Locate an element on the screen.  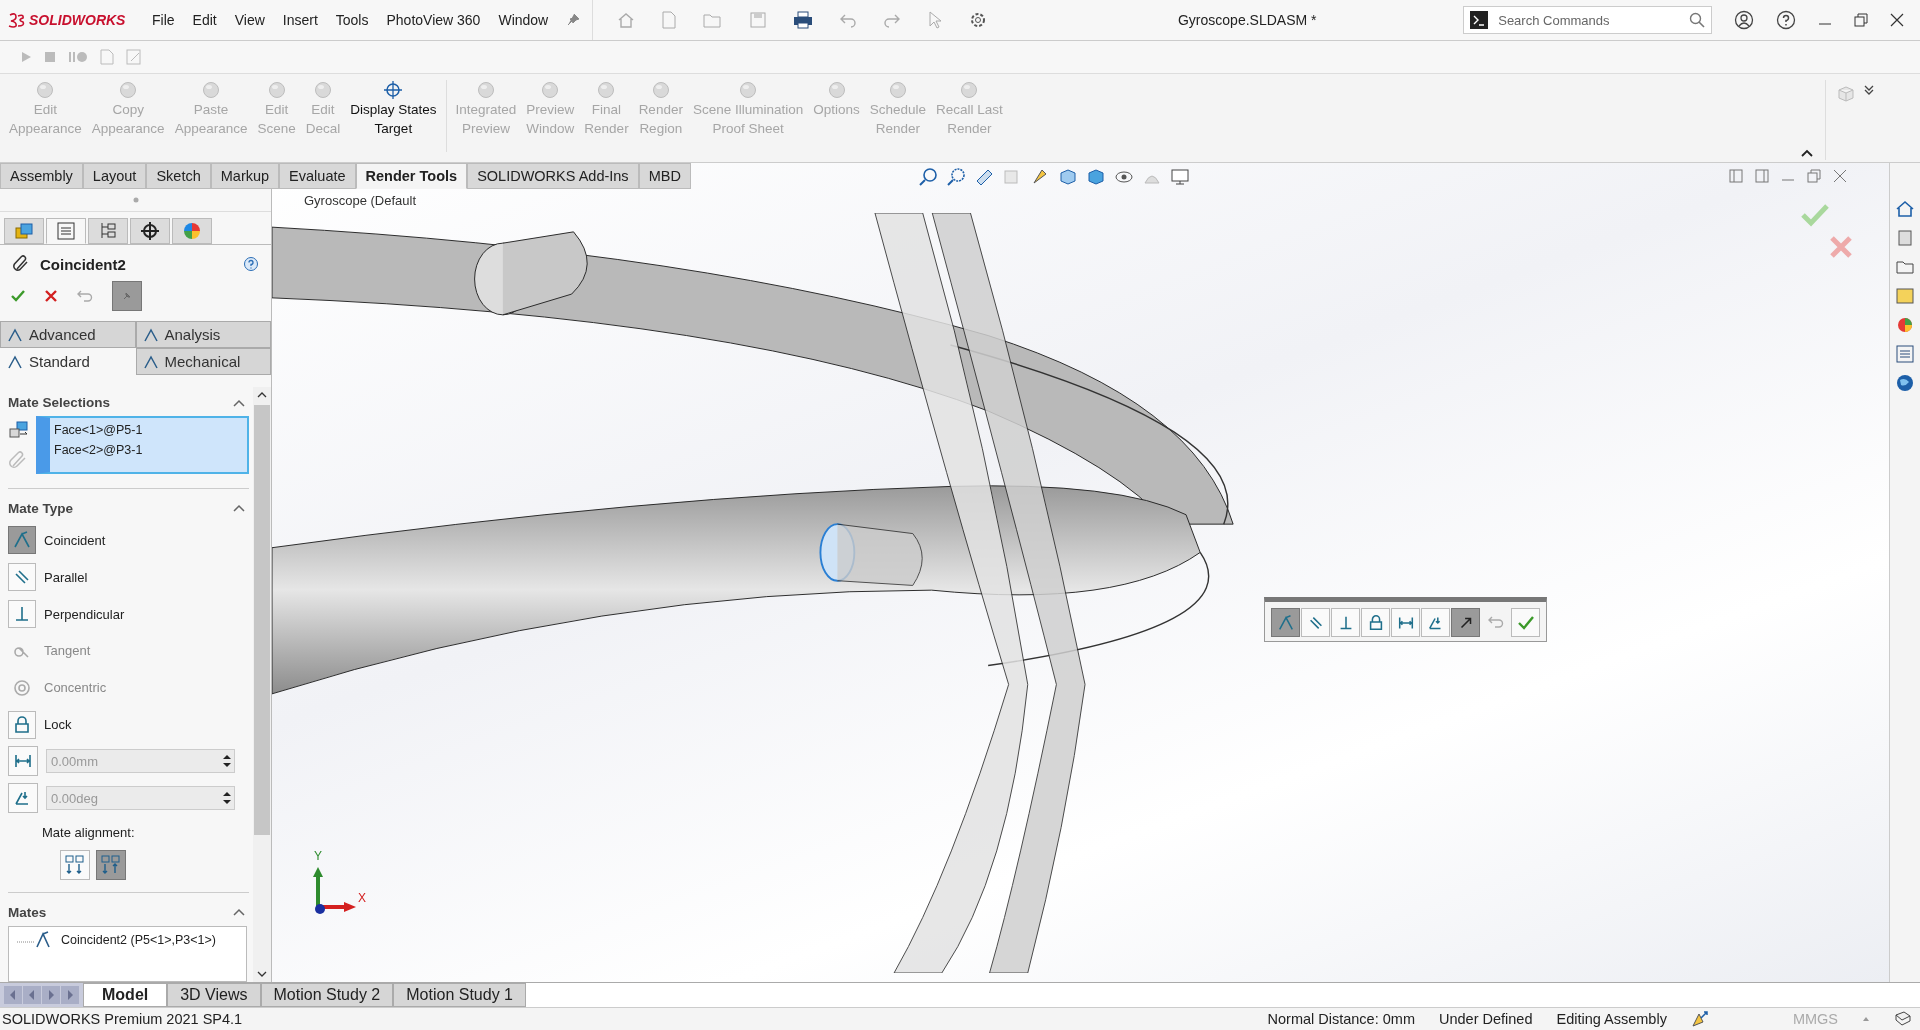
menu-item: Insert is located at coordinates (300, 20).